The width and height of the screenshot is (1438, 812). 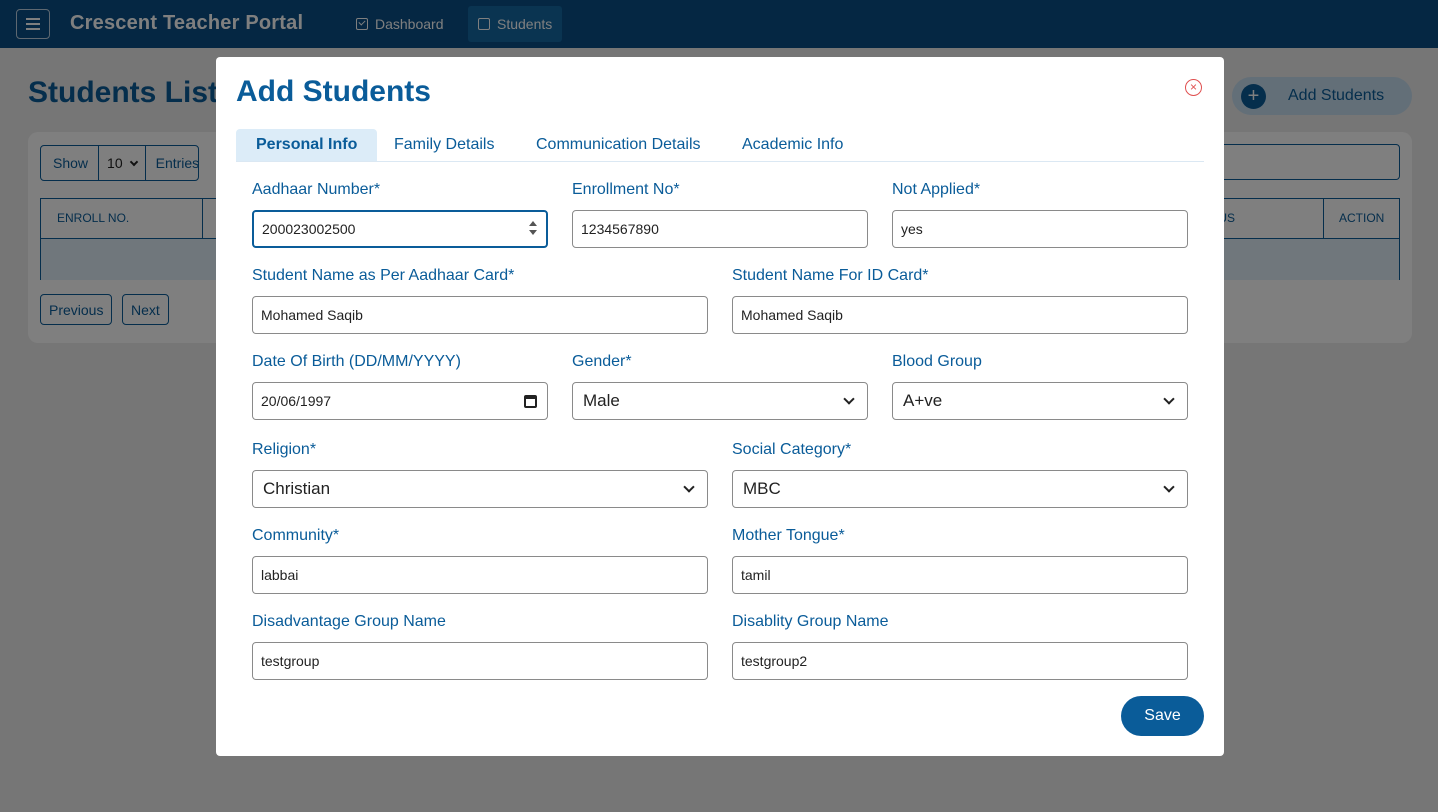 I want to click on close-icon: ×, so click(x=1193, y=87).